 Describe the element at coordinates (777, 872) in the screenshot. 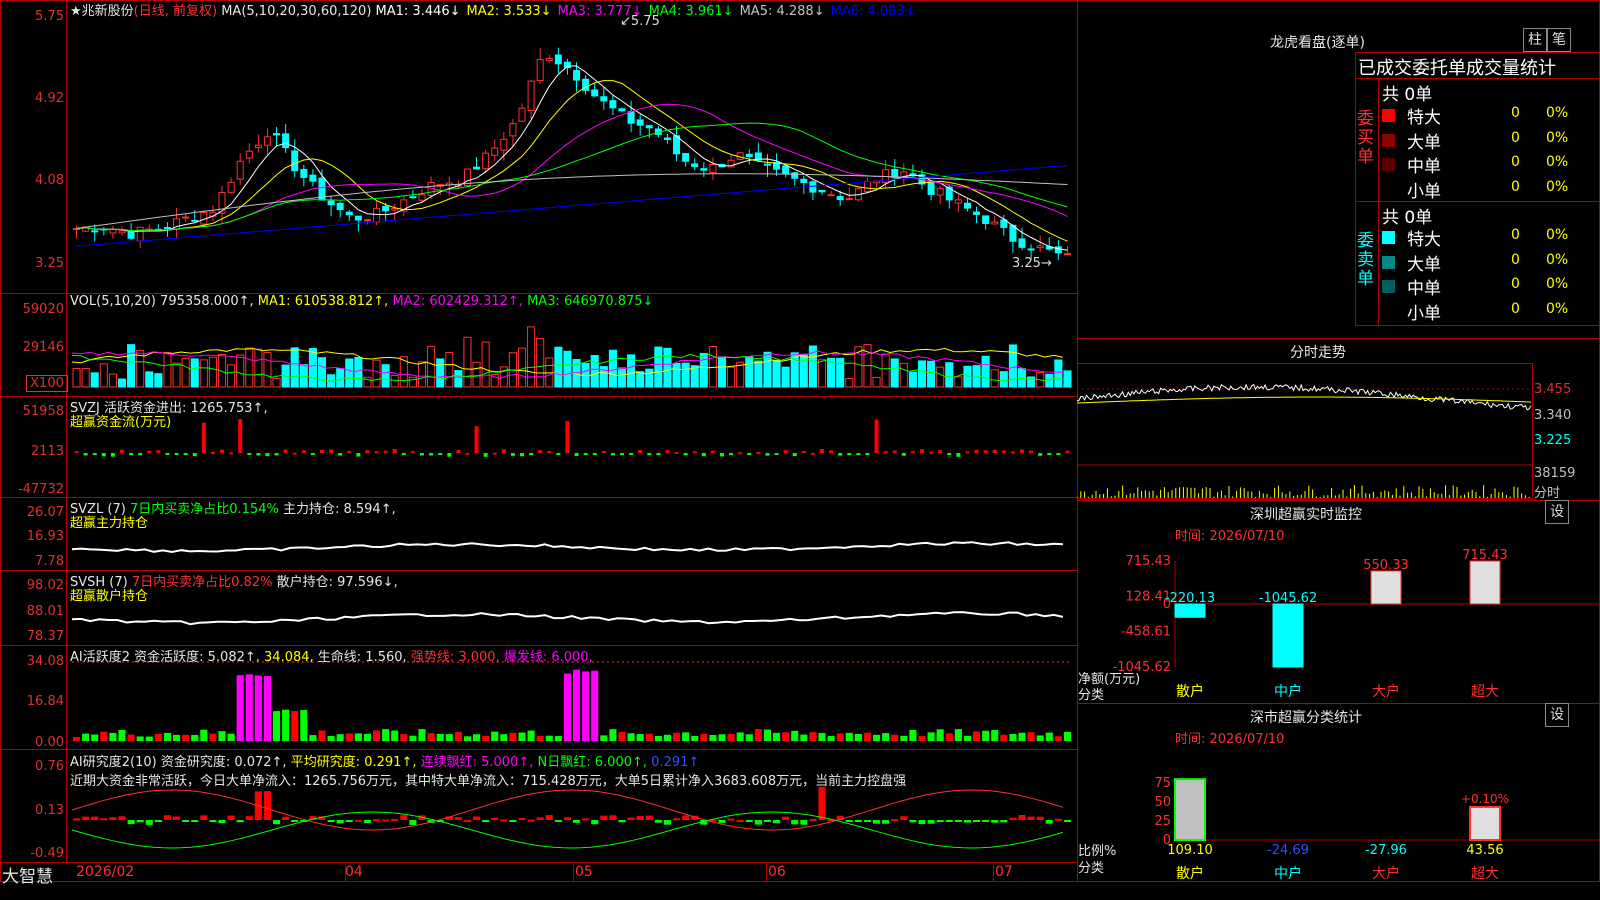

I see `x-label: 06` at that location.